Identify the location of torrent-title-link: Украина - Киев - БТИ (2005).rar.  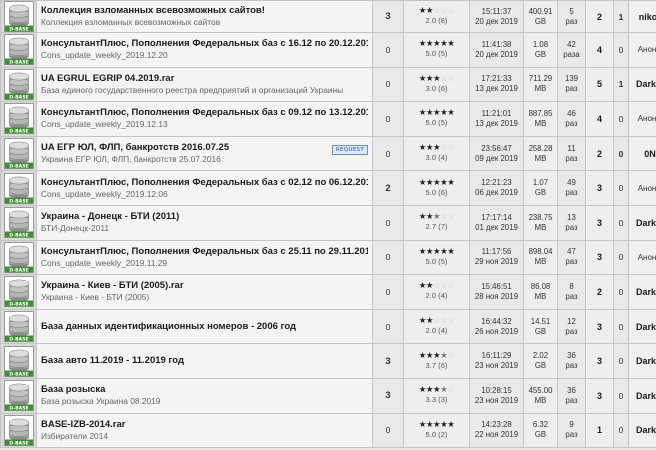
(204, 286).